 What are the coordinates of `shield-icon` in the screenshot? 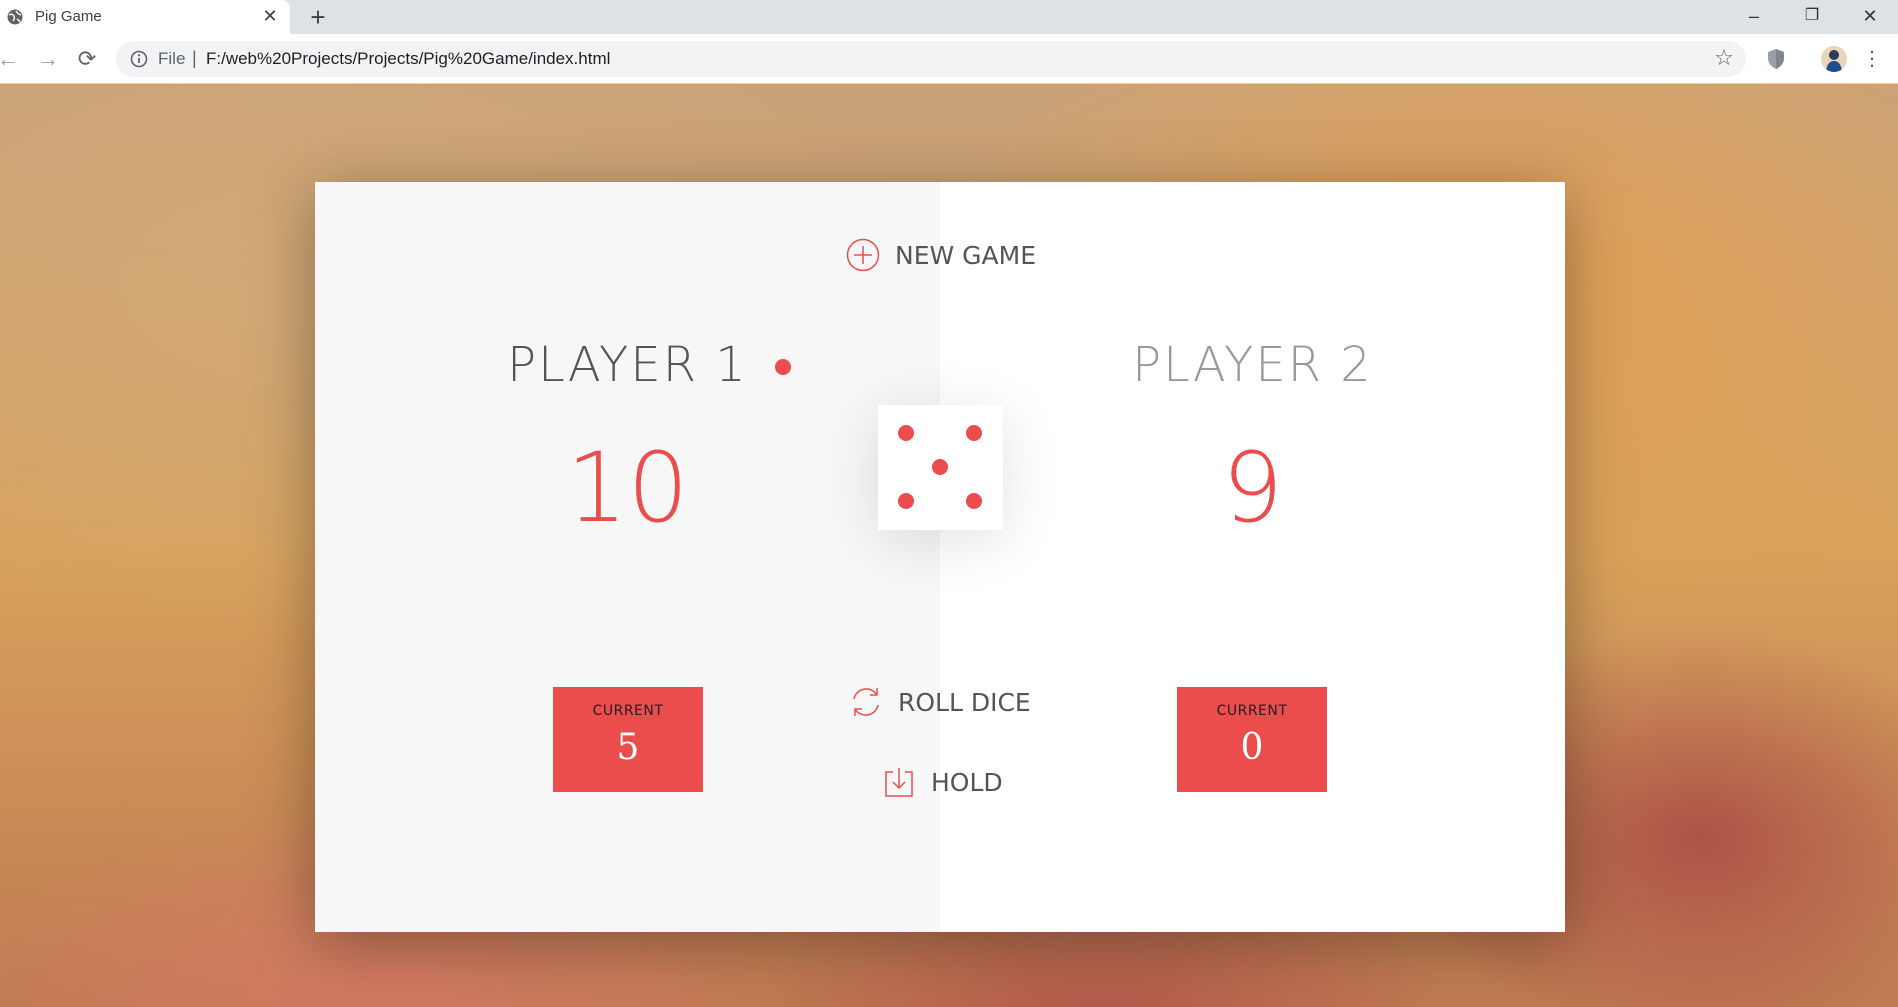 It's located at (1776, 59).